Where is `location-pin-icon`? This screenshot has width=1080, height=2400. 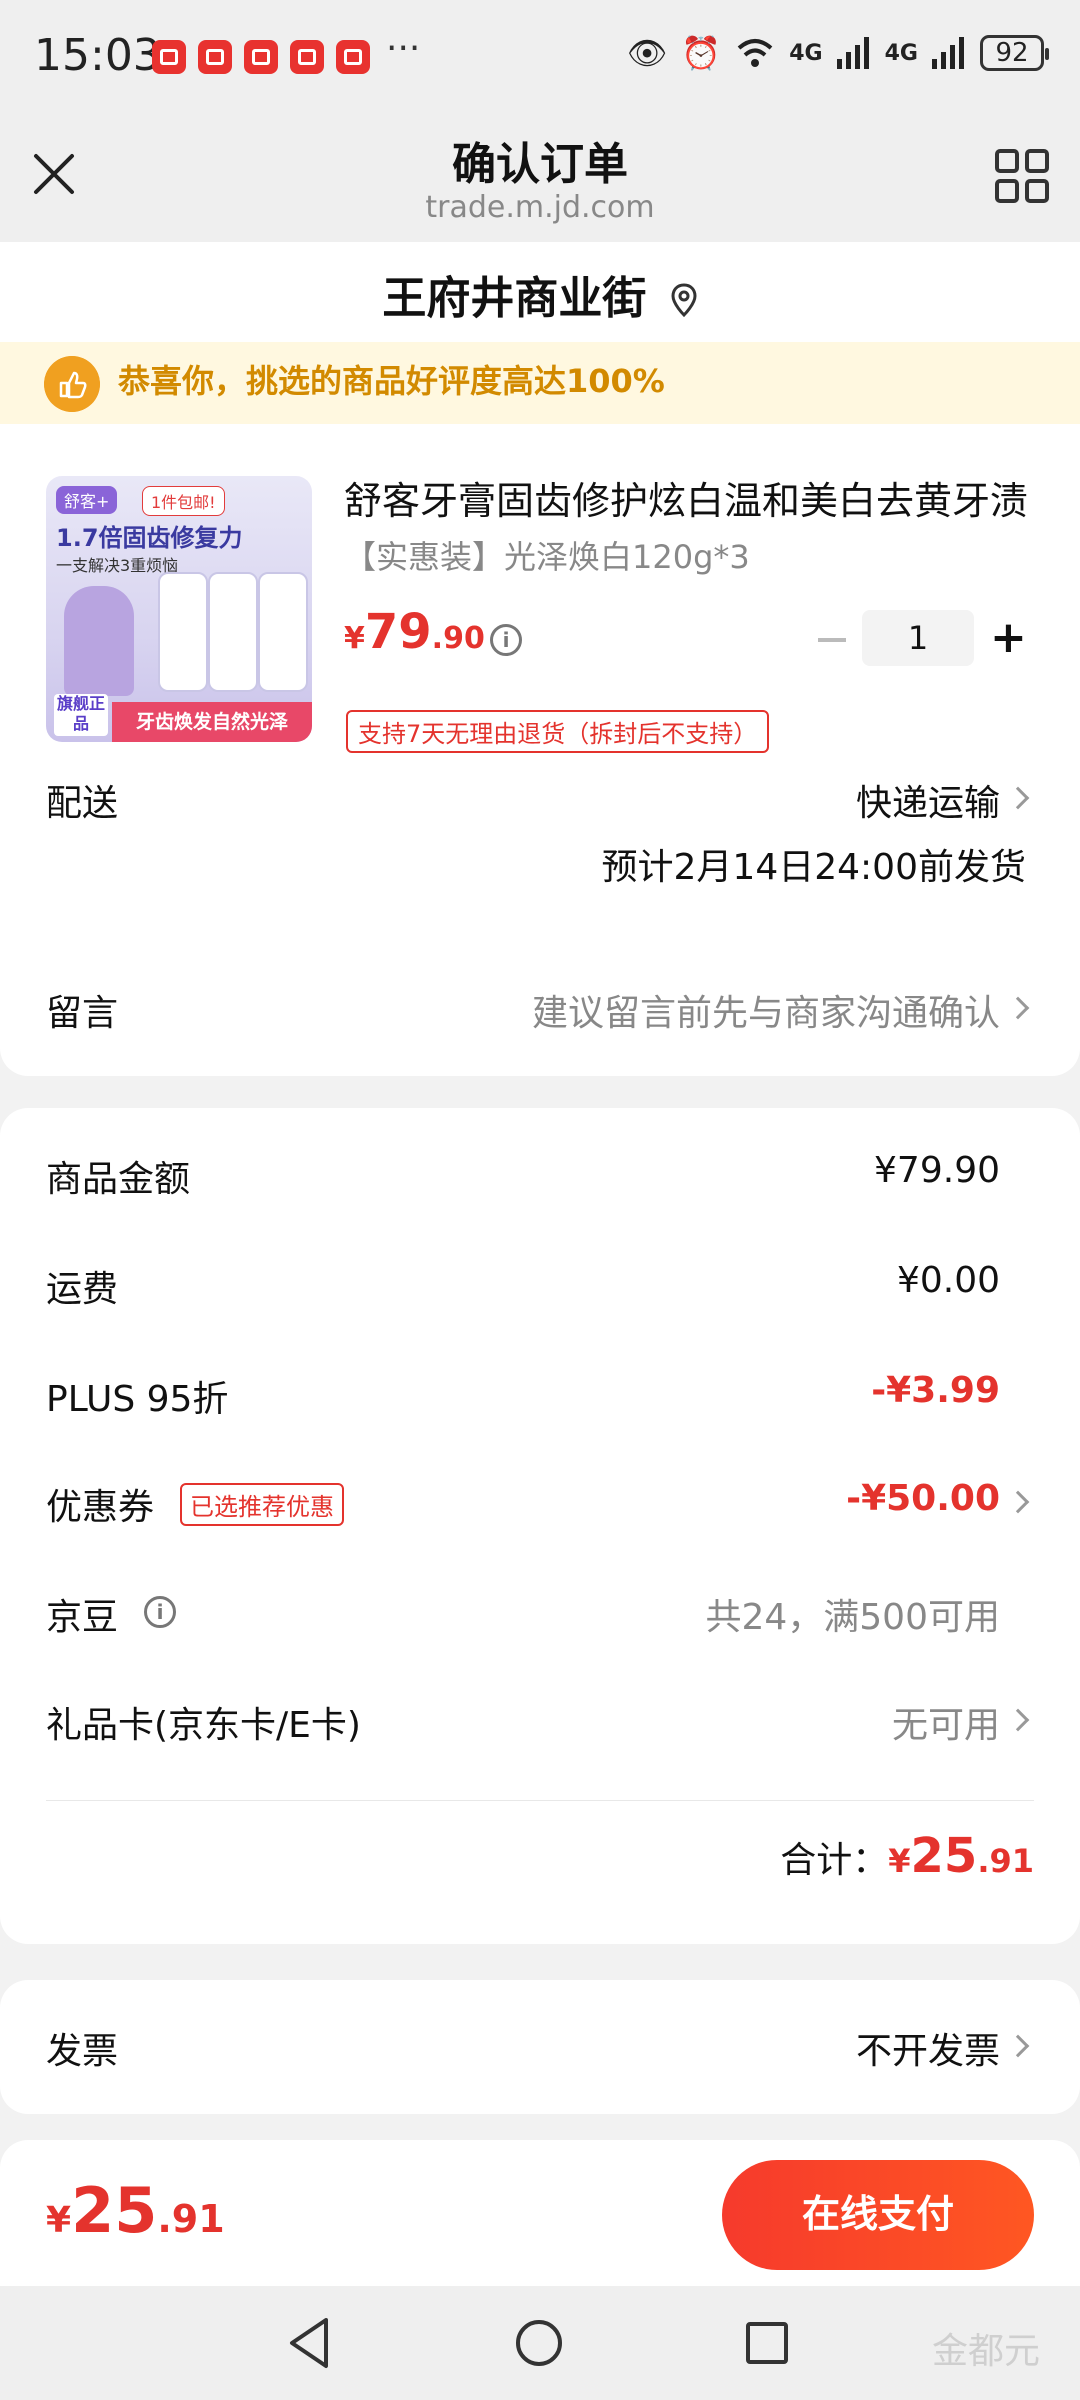
location-pin-icon is located at coordinates (684, 300).